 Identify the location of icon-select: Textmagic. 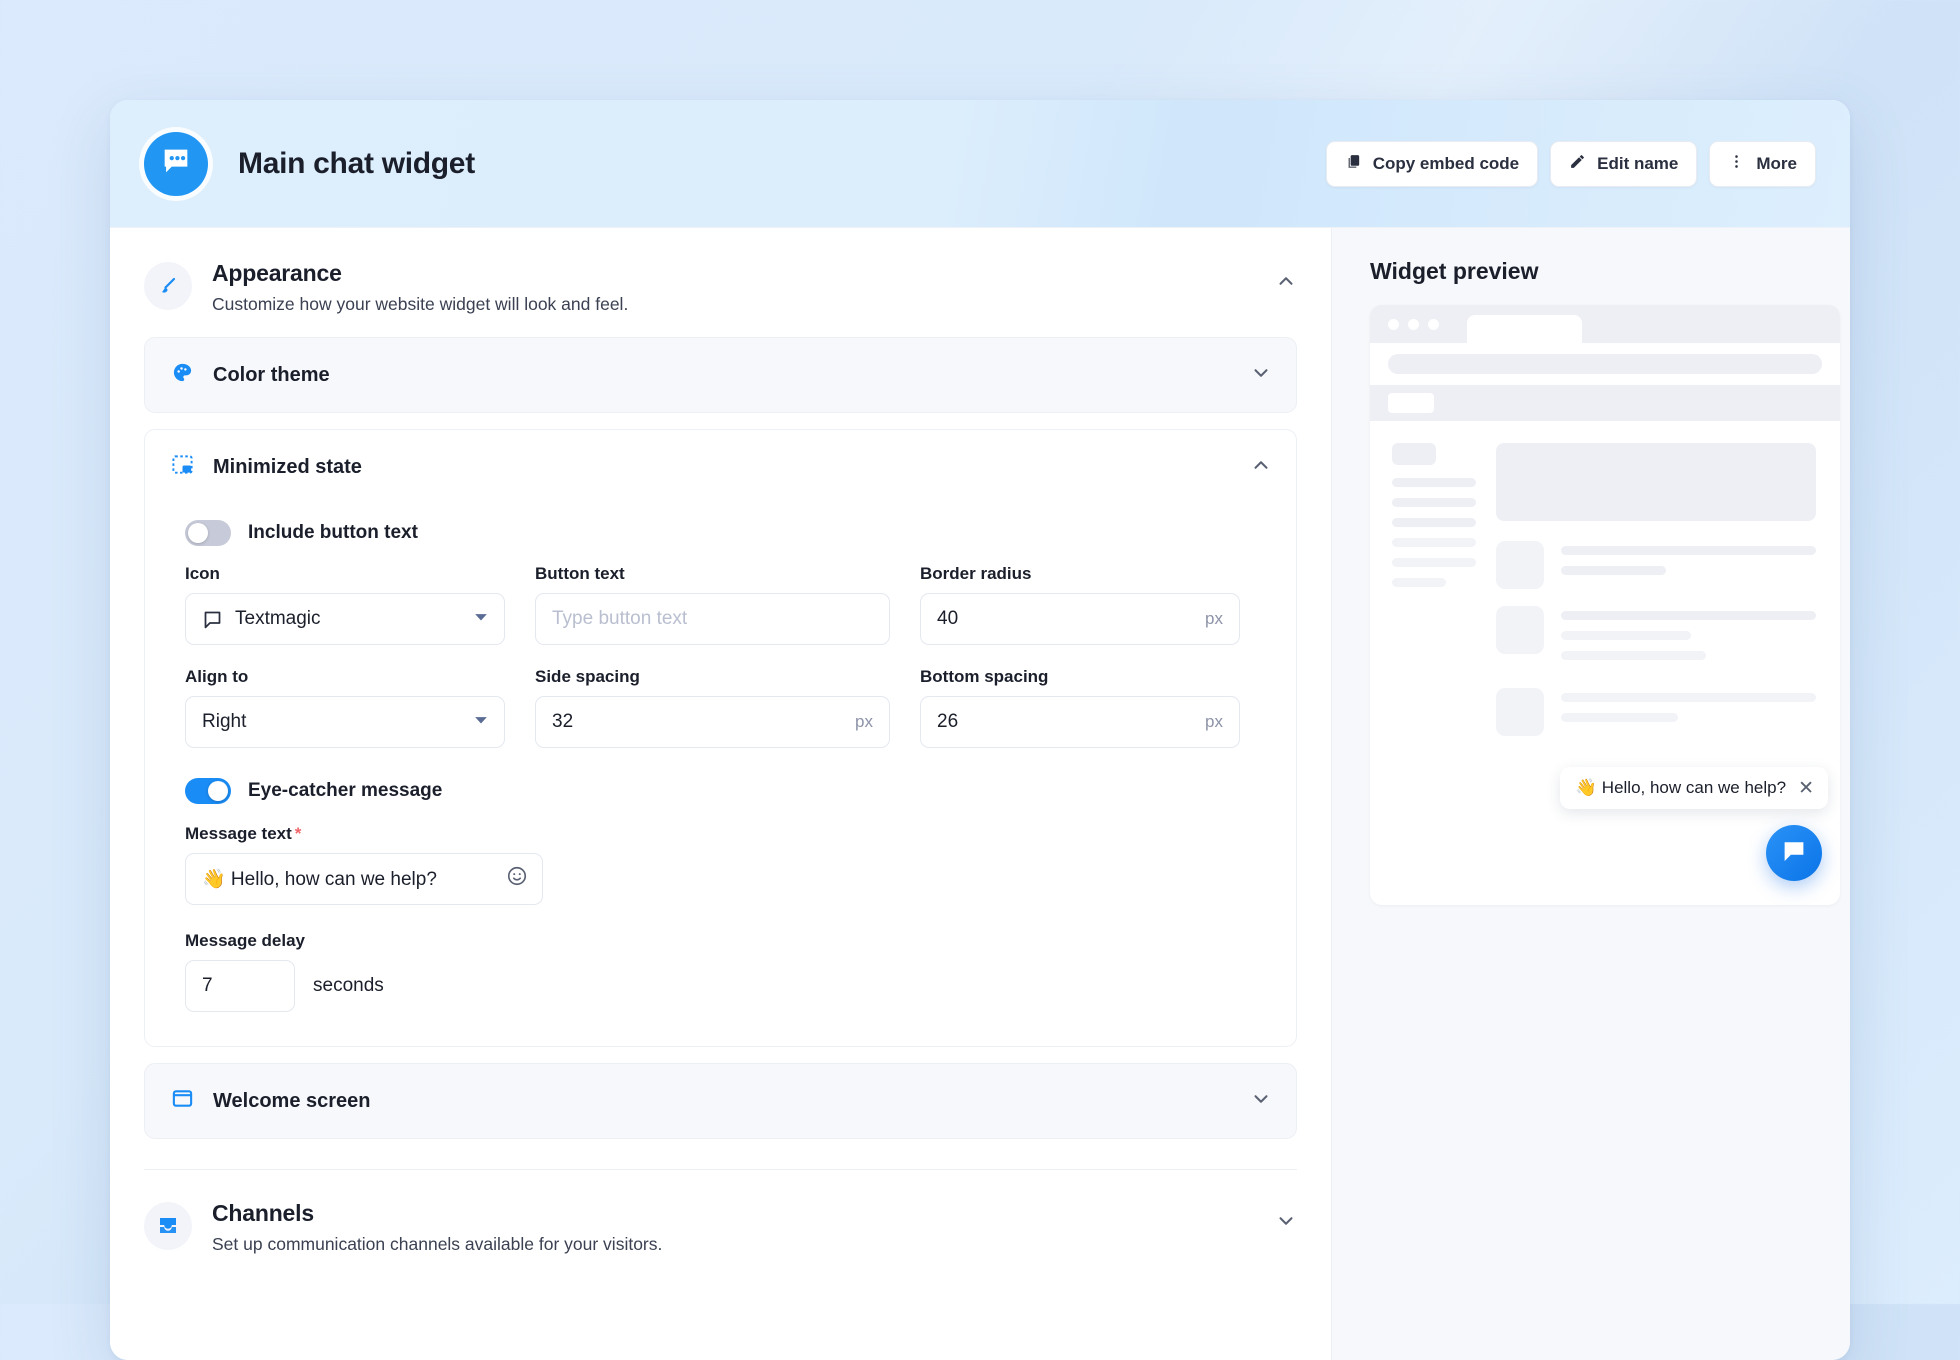
(345, 619).